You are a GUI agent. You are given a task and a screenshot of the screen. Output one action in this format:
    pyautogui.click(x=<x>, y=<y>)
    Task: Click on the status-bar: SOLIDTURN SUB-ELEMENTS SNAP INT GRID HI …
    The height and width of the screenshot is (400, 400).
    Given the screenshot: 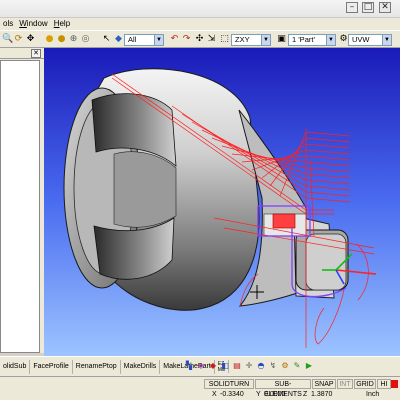 What is the action you would take?
    pyautogui.click(x=200, y=388)
    